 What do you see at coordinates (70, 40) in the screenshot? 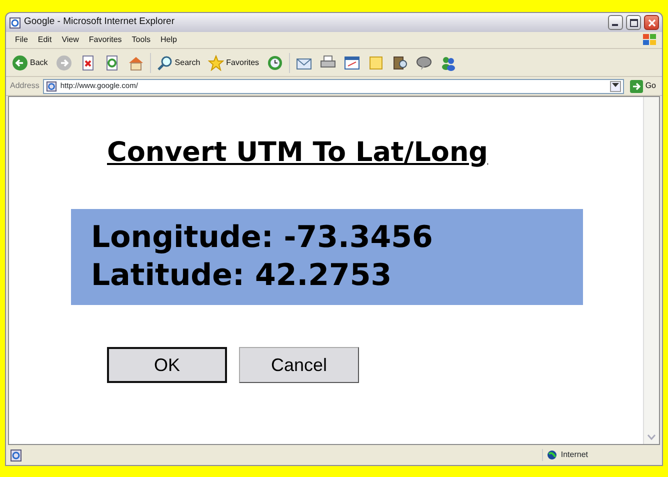
I see `menu-item: View` at bounding box center [70, 40].